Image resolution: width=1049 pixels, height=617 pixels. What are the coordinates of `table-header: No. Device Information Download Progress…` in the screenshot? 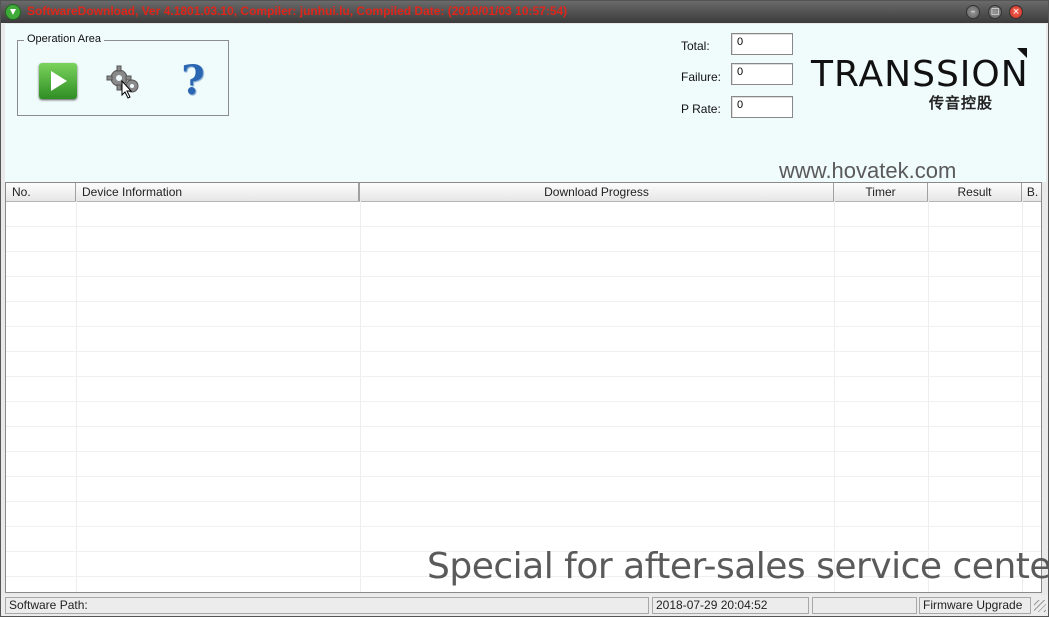 It's located at (523, 192).